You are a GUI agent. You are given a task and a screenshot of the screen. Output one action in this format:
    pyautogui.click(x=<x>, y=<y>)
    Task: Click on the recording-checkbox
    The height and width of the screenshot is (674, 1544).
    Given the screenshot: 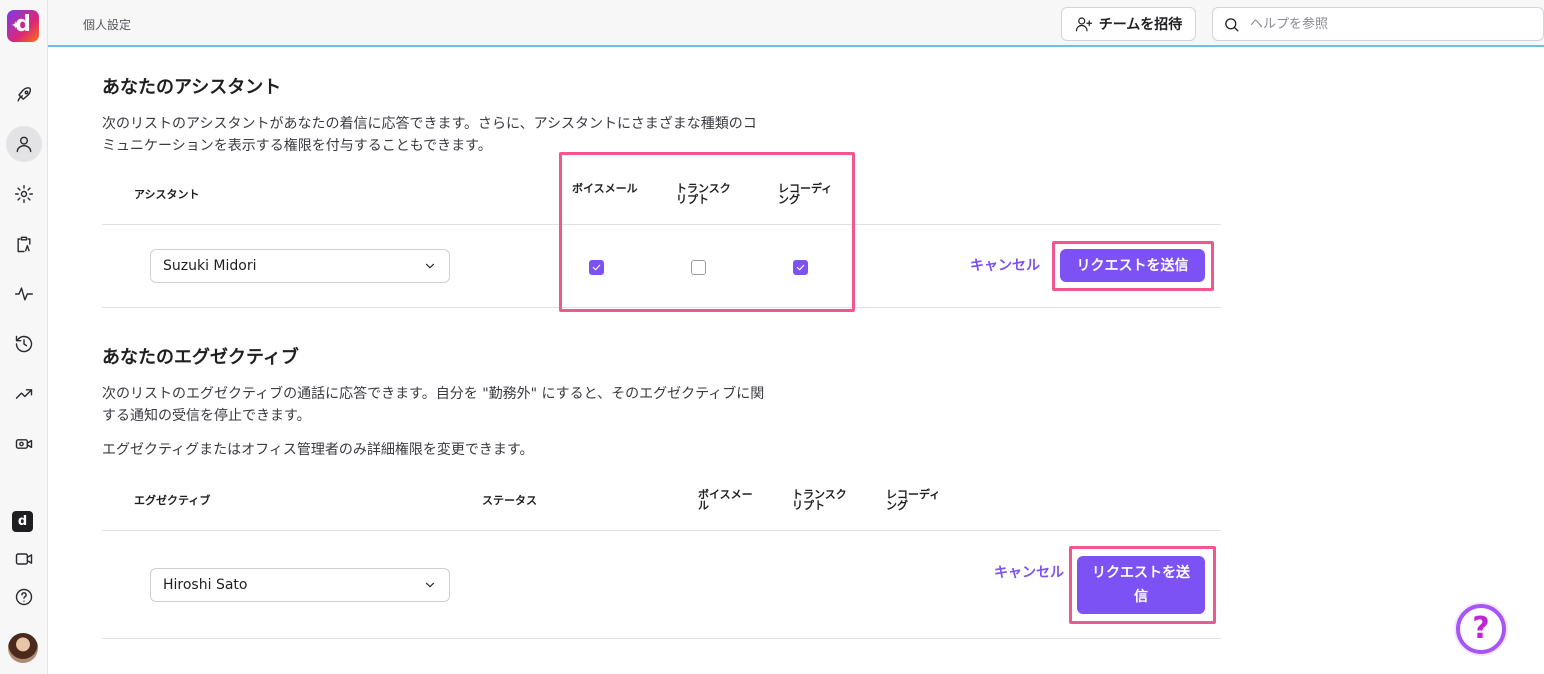 What is the action you would take?
    pyautogui.click(x=800, y=267)
    